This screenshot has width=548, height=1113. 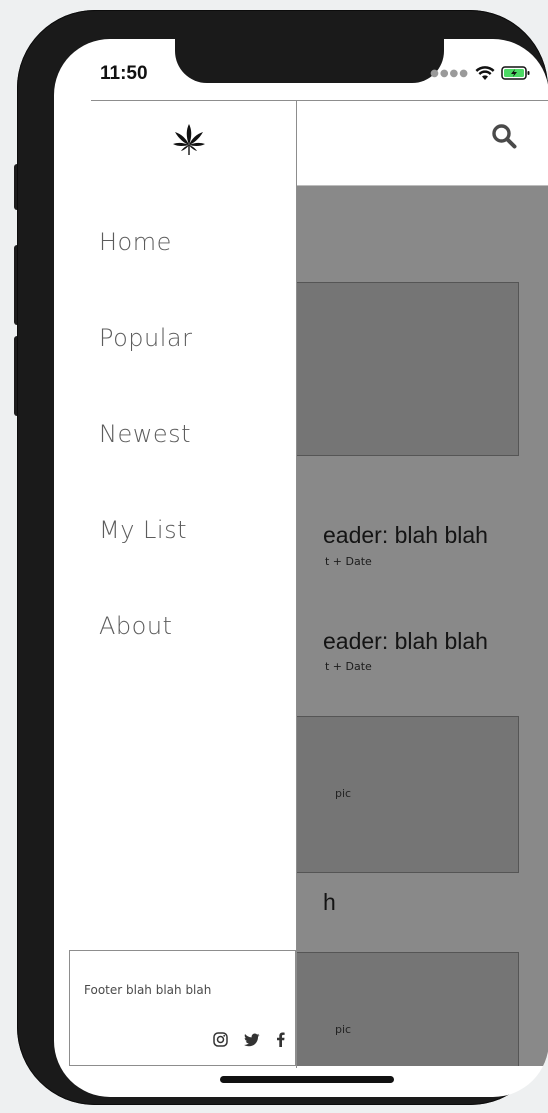 I want to click on footer-text: Footer blah blah blah, so click(x=148, y=990).